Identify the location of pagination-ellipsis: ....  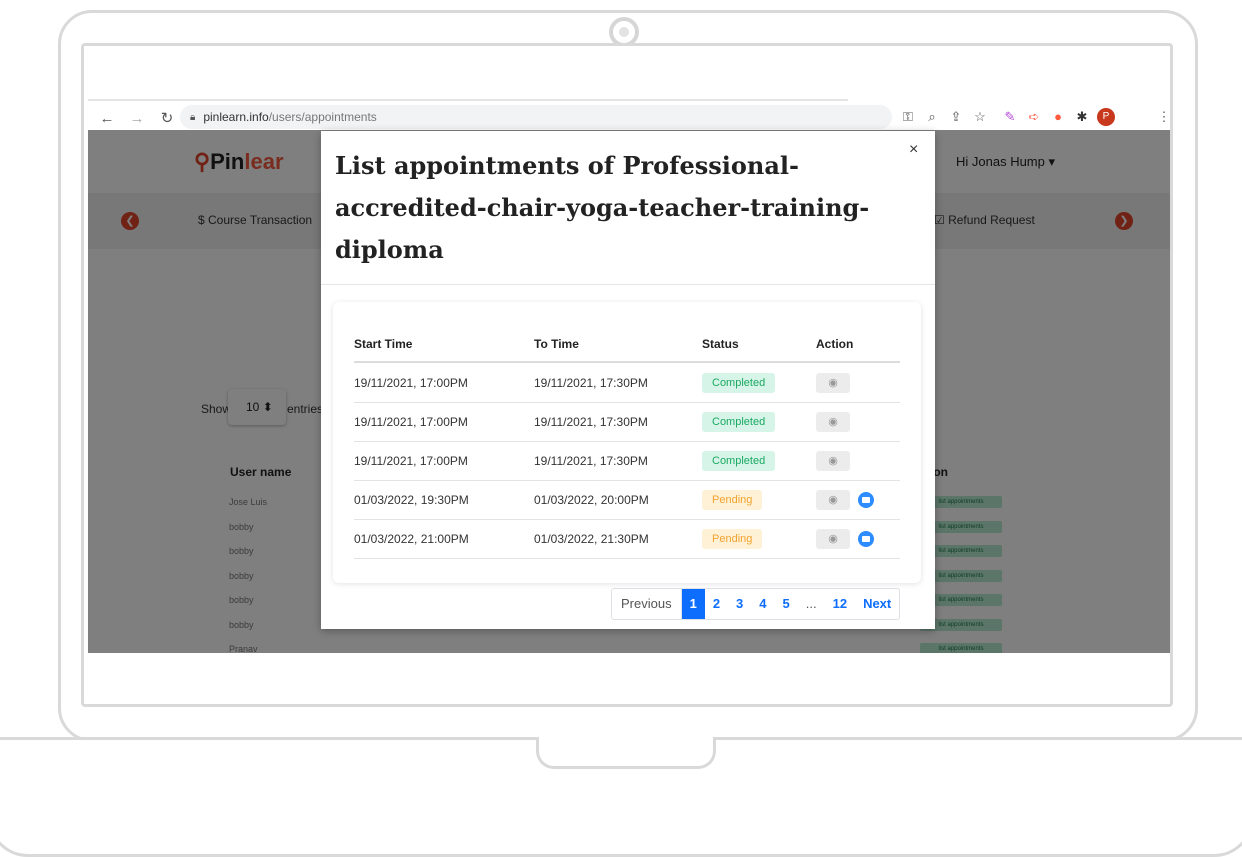
(811, 603).